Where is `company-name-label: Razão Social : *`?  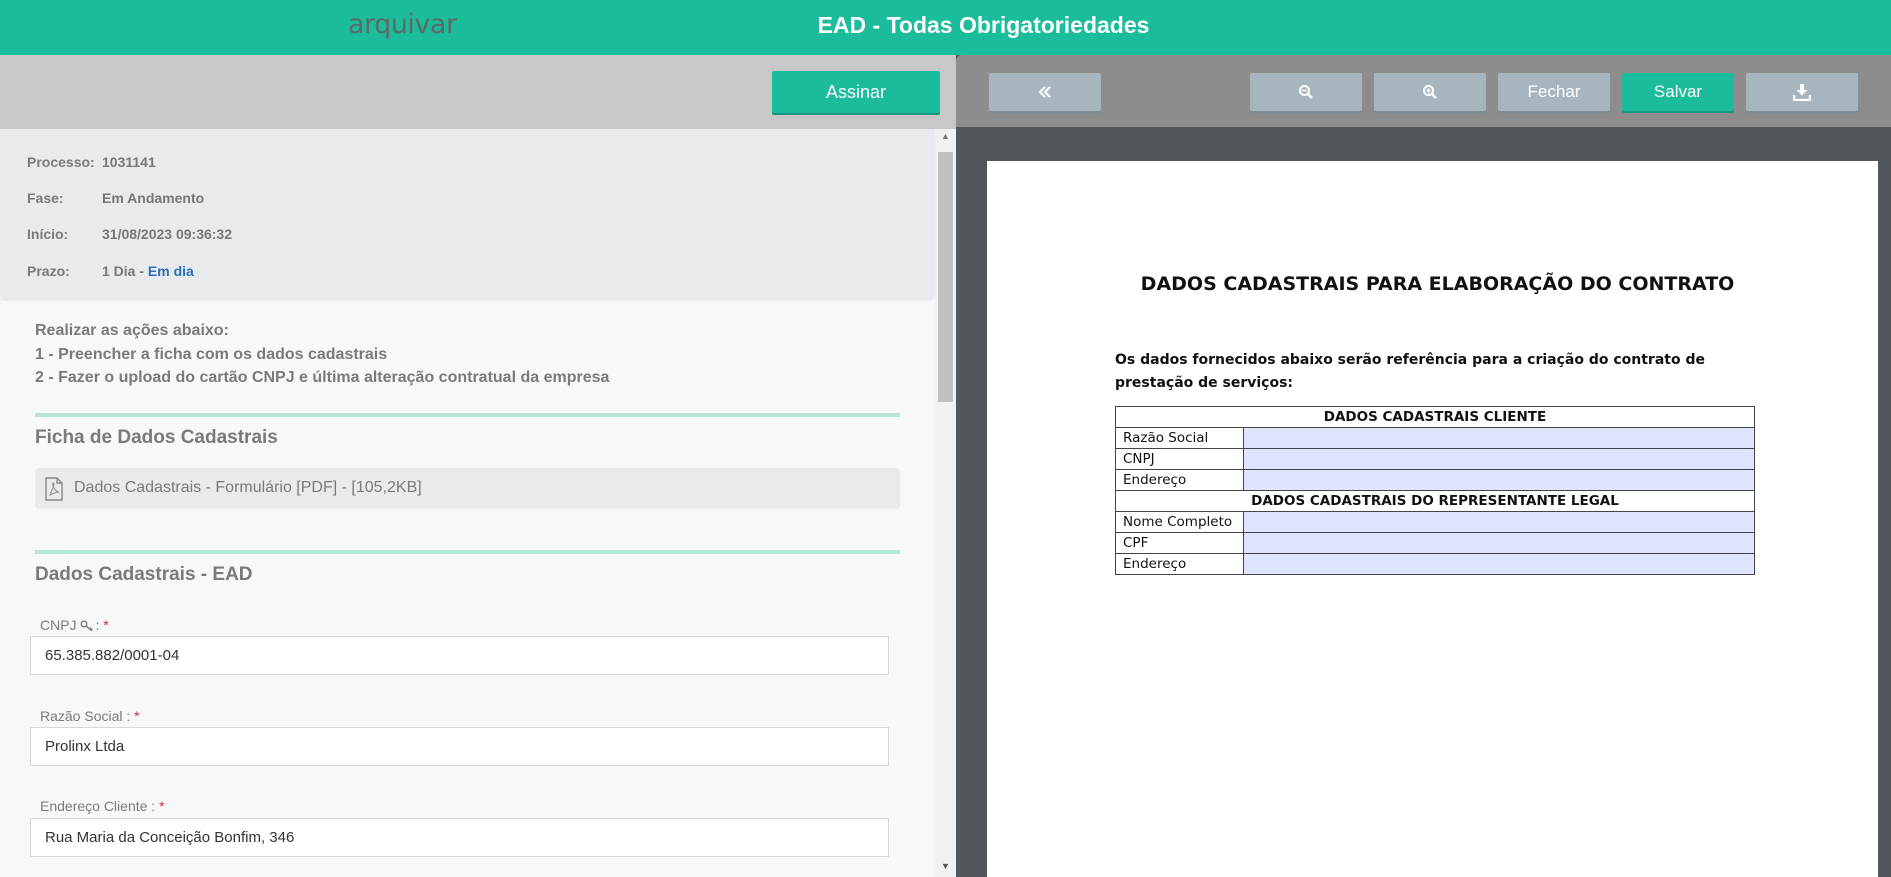
company-name-label: Razão Social : * is located at coordinates (90, 716).